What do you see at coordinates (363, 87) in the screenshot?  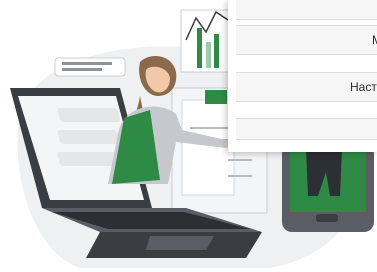 I see `menu-item-settings-label: Настр` at bounding box center [363, 87].